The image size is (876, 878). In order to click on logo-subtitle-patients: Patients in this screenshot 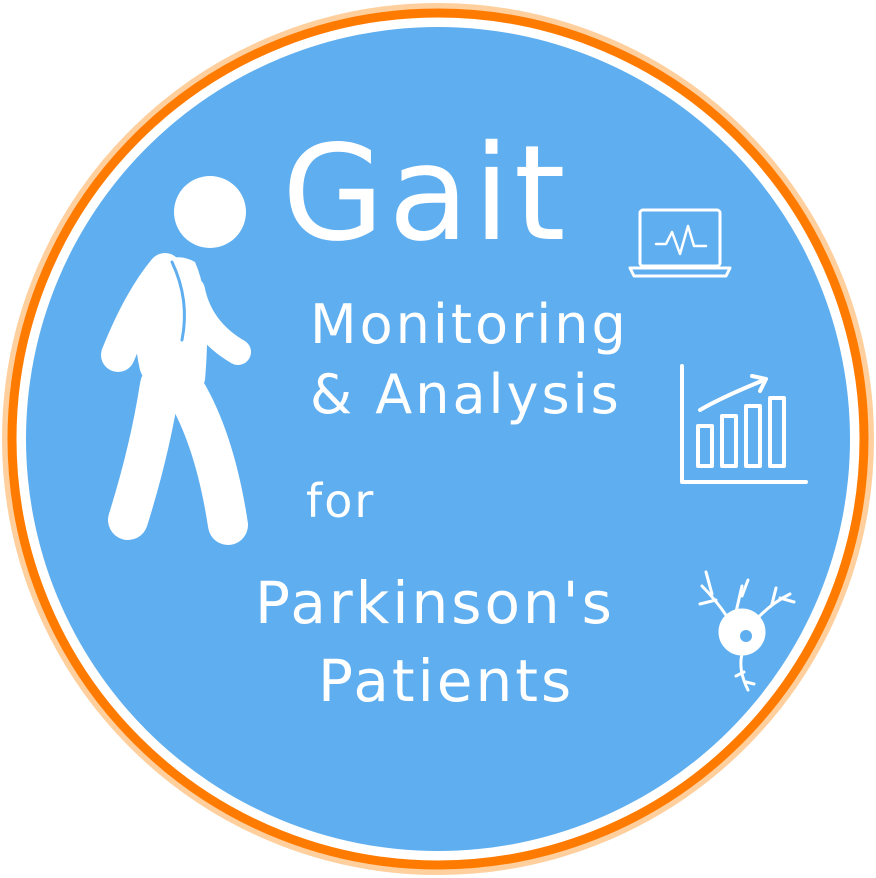, I will do `click(446, 681)`.